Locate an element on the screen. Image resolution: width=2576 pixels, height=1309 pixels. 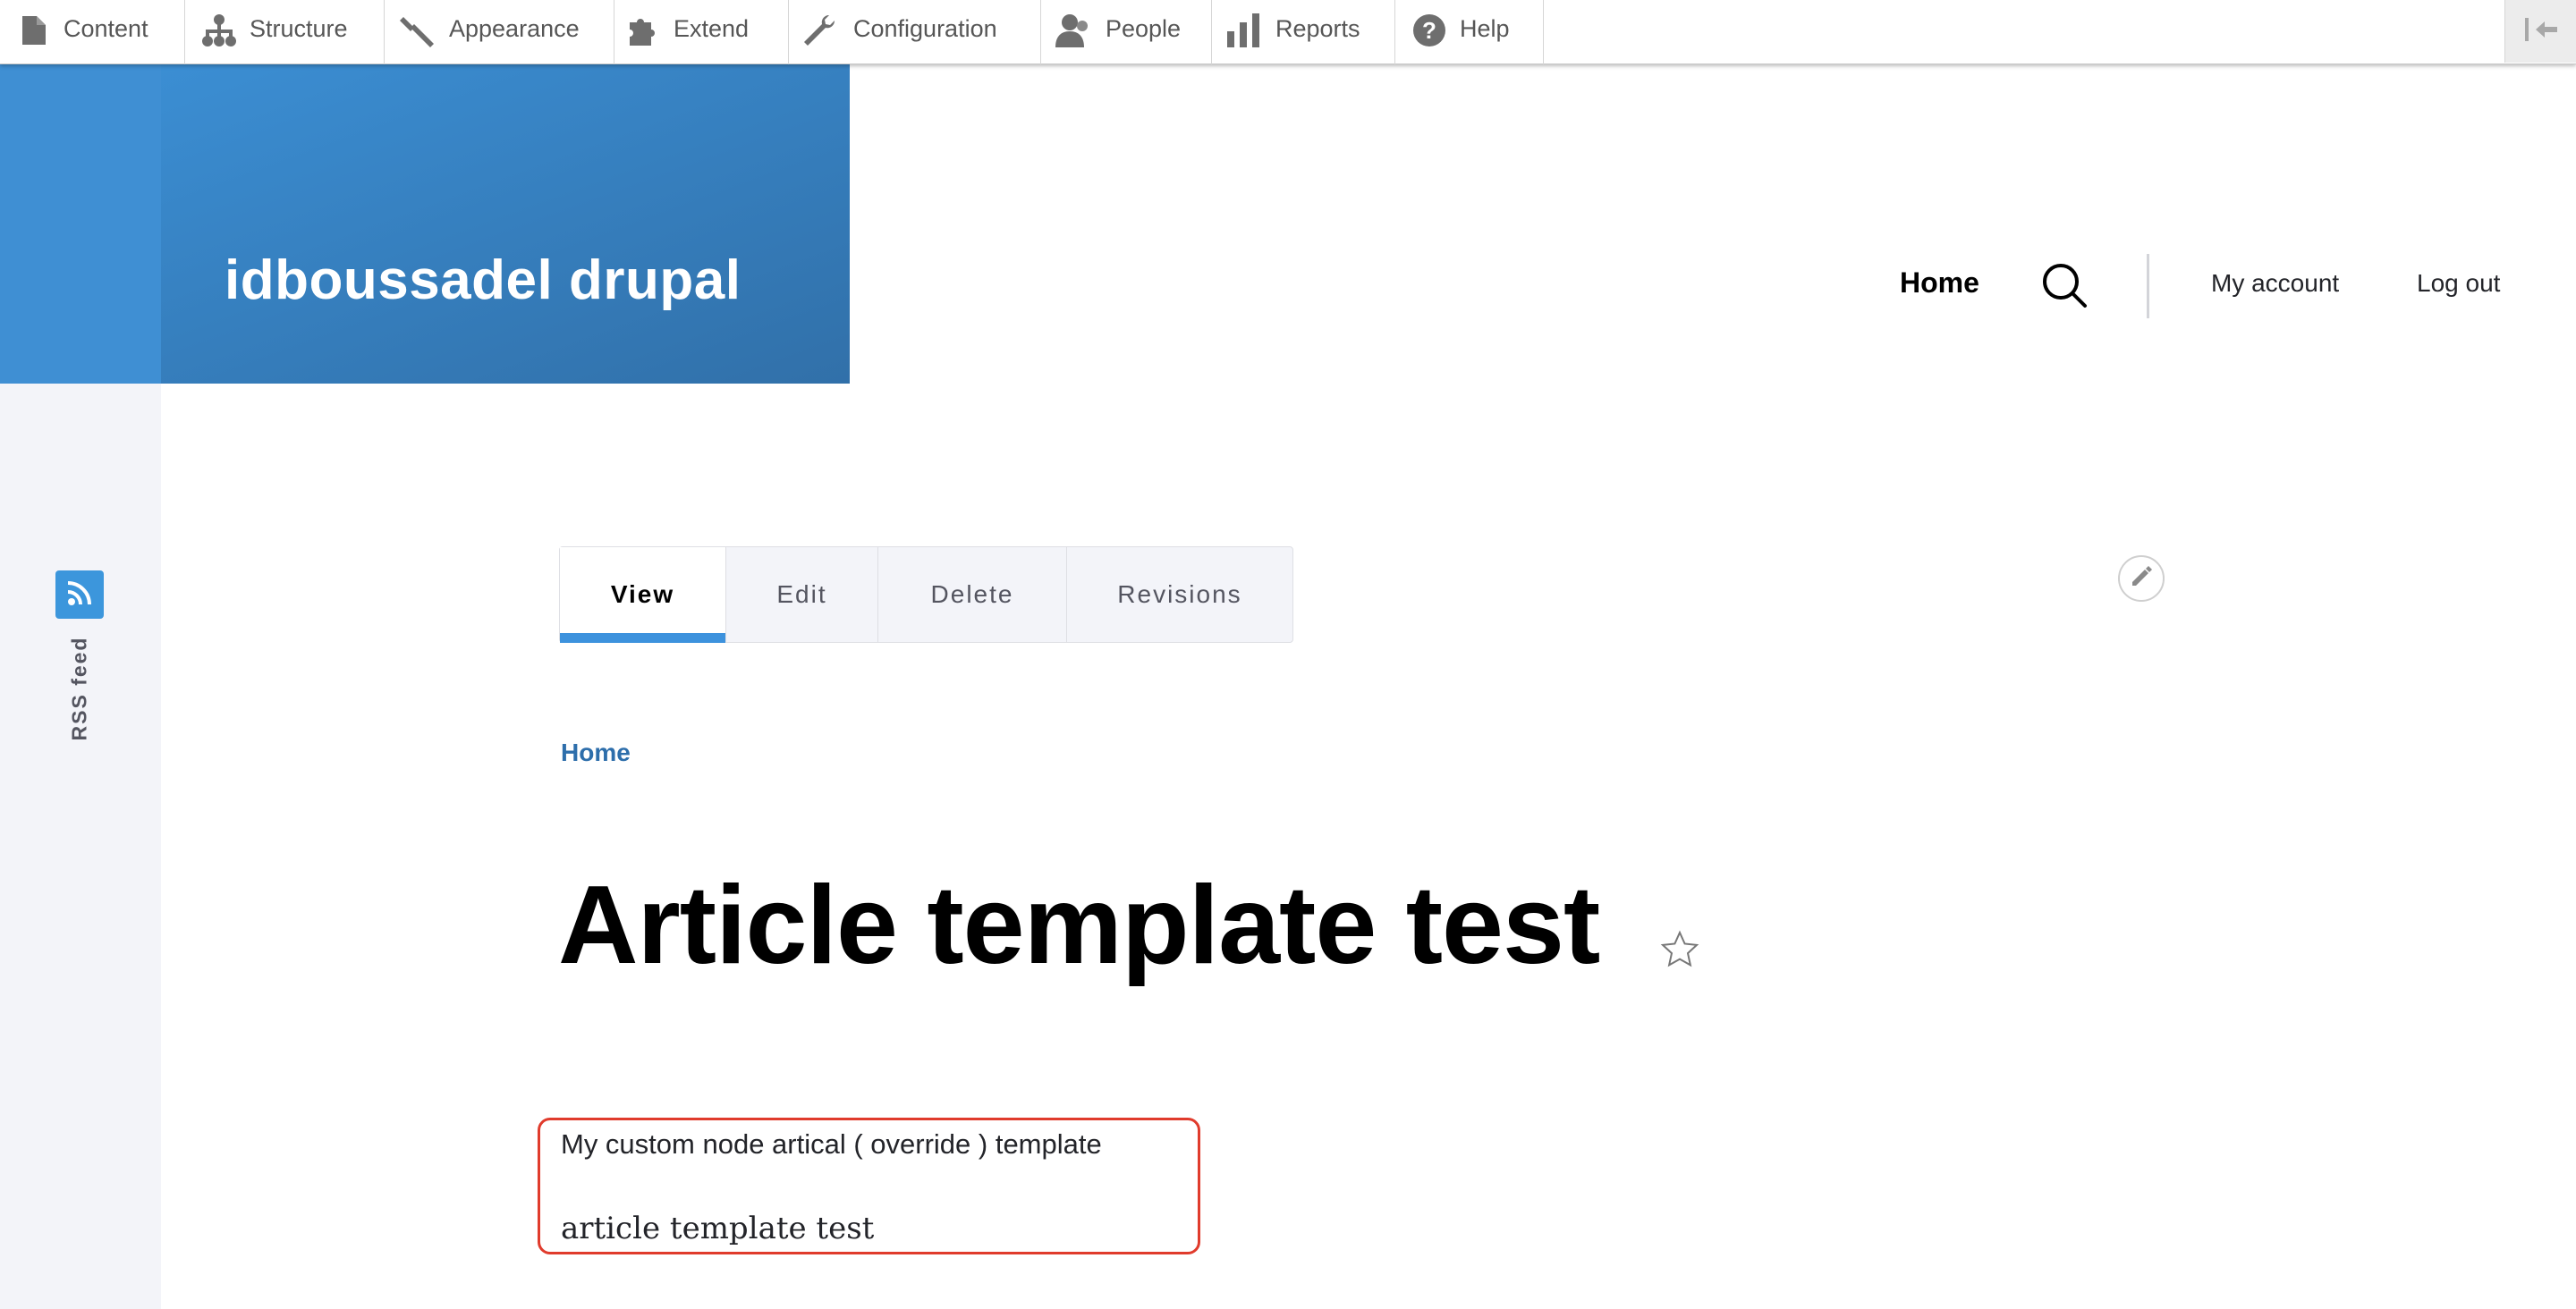
toolbar-item-configuration: Configuration is located at coordinates (915, 32).